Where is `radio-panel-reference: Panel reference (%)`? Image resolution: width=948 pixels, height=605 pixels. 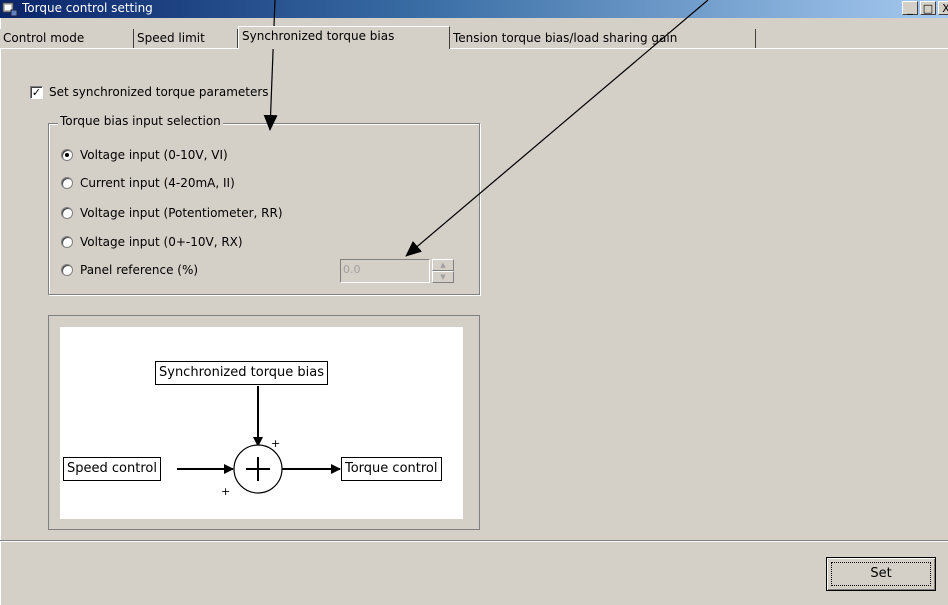
radio-panel-reference: Panel reference (%) is located at coordinates (129, 270).